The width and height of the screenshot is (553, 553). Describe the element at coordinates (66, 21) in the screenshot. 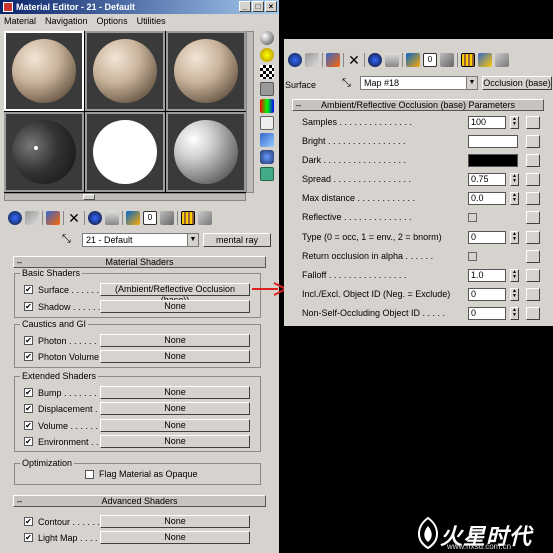

I see `menu-navigation: Navigation` at that location.